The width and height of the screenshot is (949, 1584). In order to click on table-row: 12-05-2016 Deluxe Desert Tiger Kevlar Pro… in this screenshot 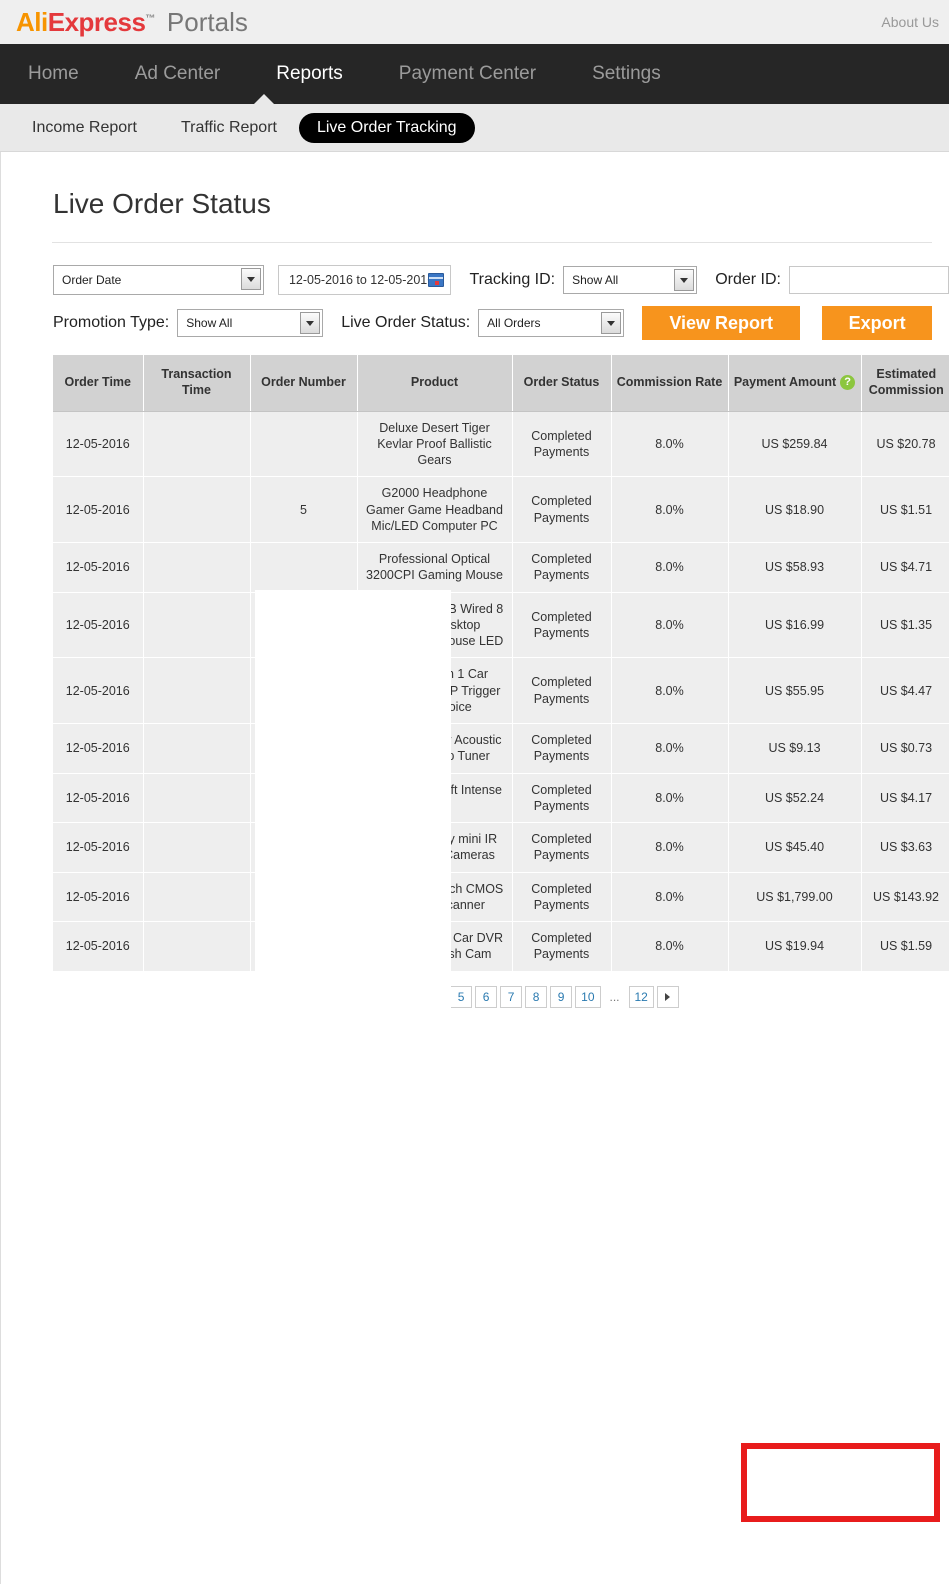, I will do `click(501, 444)`.